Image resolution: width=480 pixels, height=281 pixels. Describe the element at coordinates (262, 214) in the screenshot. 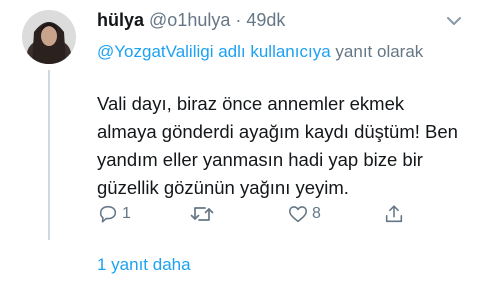

I see `action-bar: 1 8` at that location.